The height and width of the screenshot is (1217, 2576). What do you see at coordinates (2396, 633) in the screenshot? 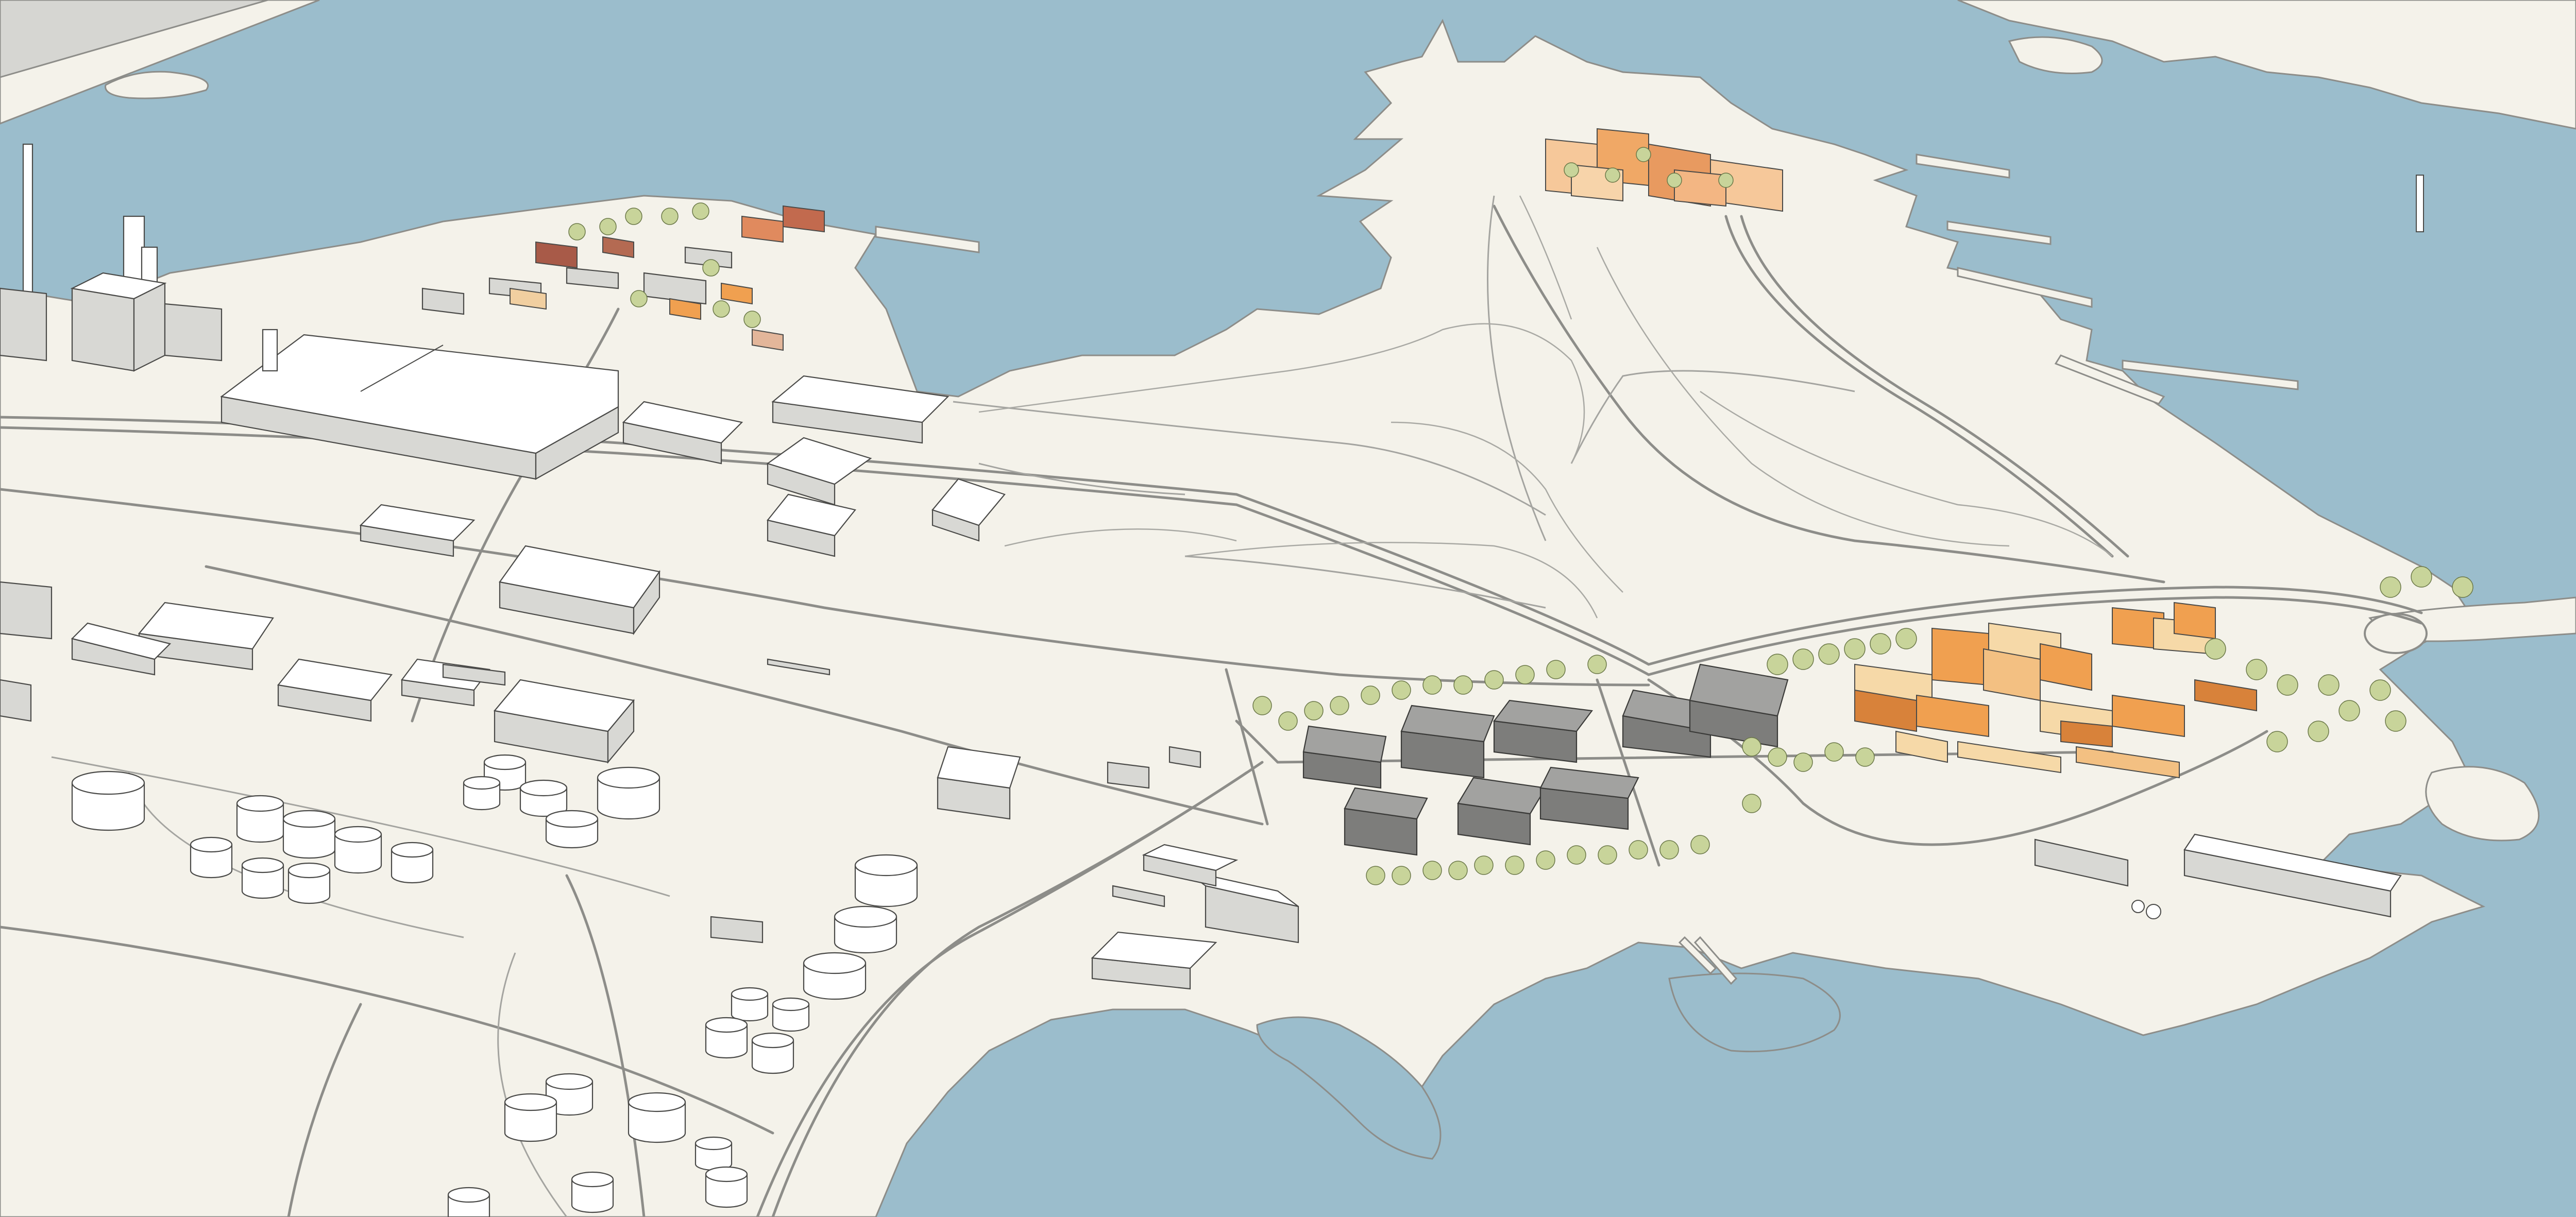
I see `roundabout` at bounding box center [2396, 633].